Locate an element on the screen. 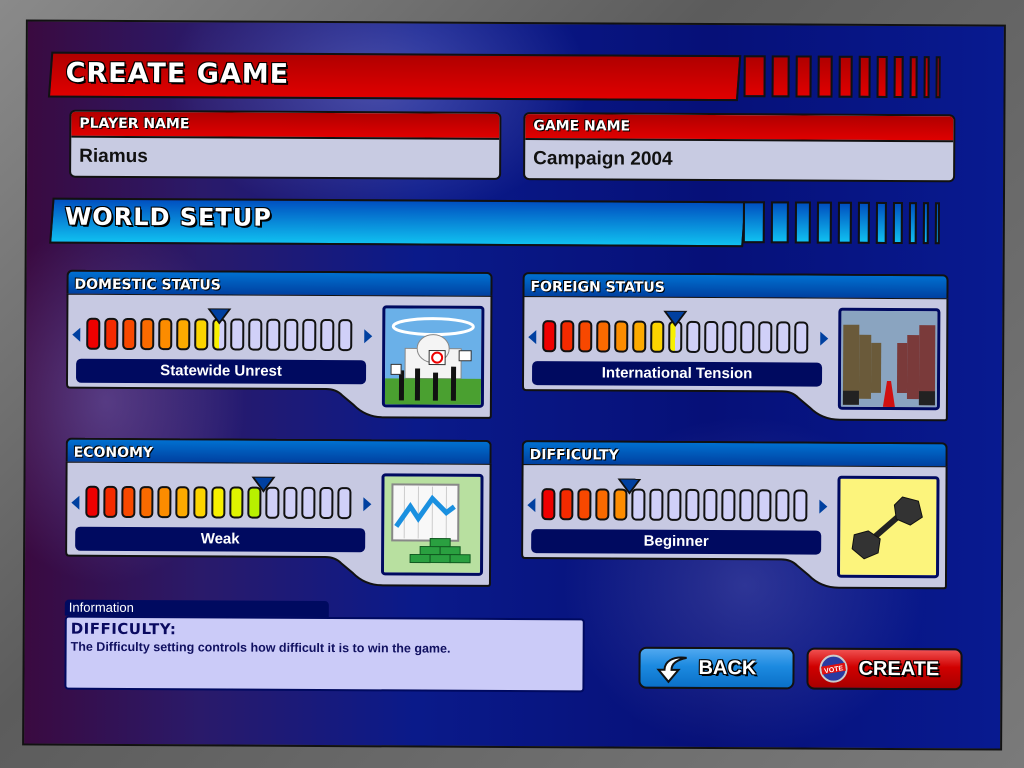  difficulty-segment-bar is located at coordinates (674, 505).